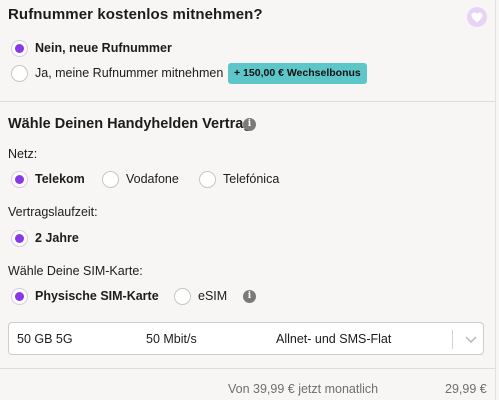  Describe the element at coordinates (53, 212) in the screenshot. I see `term-label: Vertragslaufzeit:` at that location.